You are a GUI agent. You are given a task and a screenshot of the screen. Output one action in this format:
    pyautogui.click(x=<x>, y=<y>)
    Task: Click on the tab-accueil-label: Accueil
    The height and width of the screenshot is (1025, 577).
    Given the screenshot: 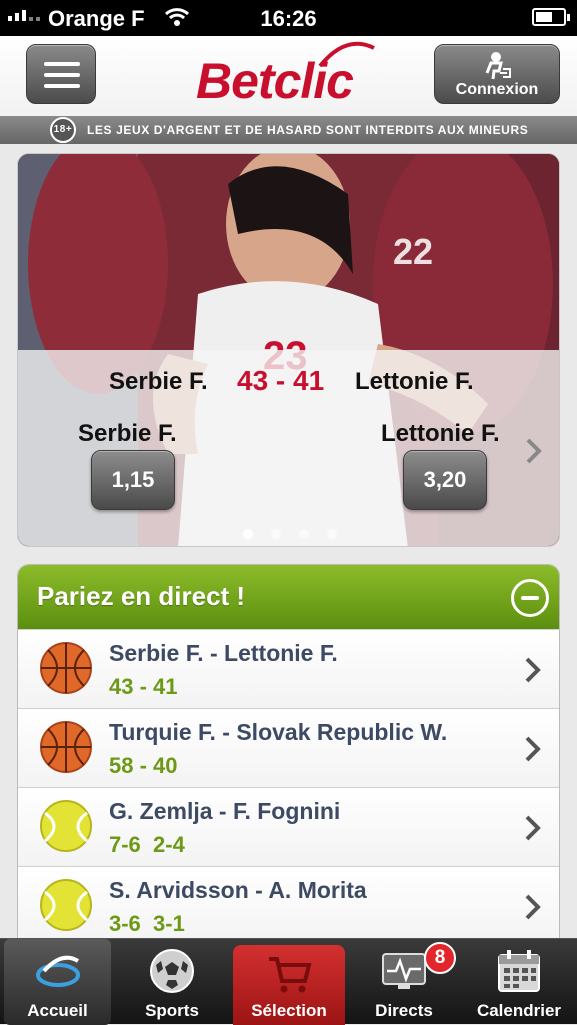 What is the action you would take?
    pyautogui.click(x=57, y=1010)
    